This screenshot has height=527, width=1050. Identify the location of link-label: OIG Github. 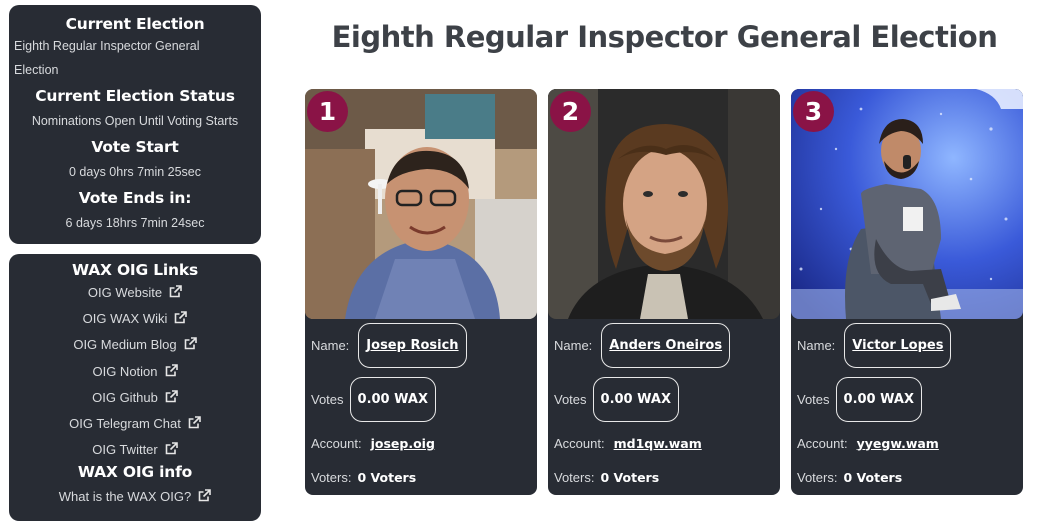
(125, 397).